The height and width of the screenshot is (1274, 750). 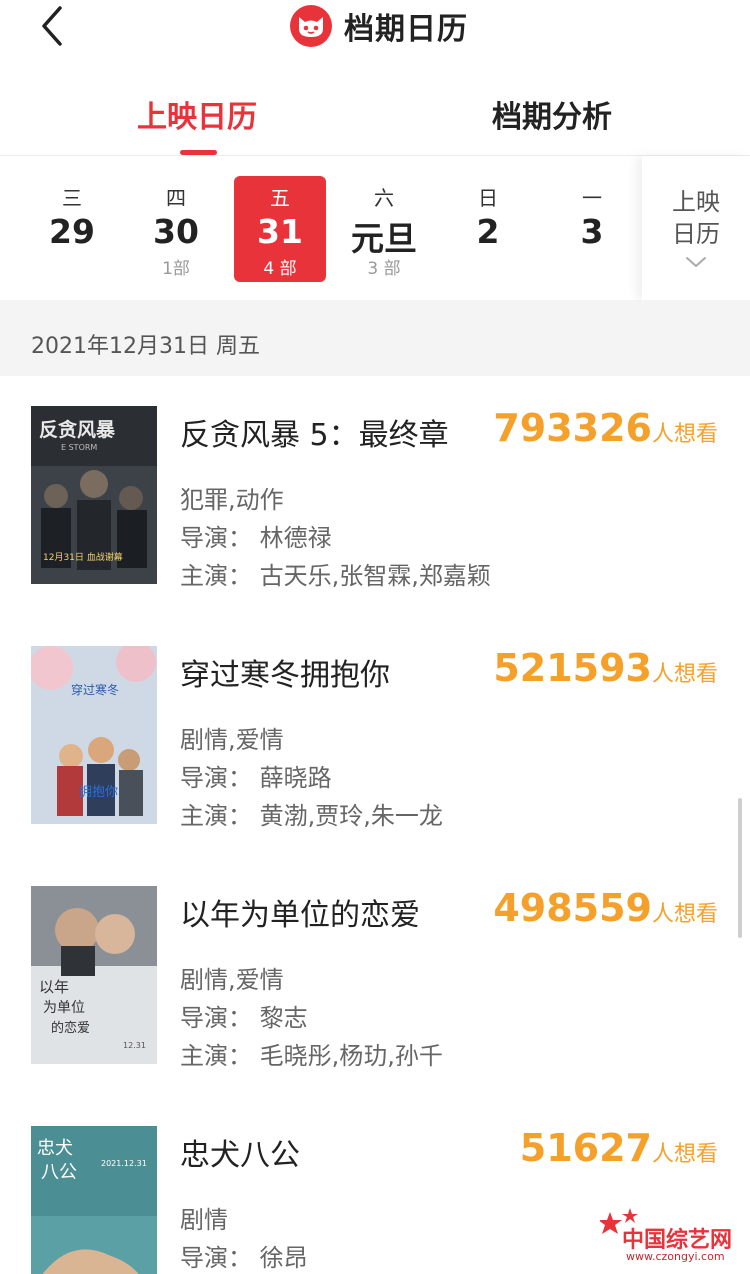 I want to click on movie-title: 以年为单位的恋爱, so click(x=300, y=912).